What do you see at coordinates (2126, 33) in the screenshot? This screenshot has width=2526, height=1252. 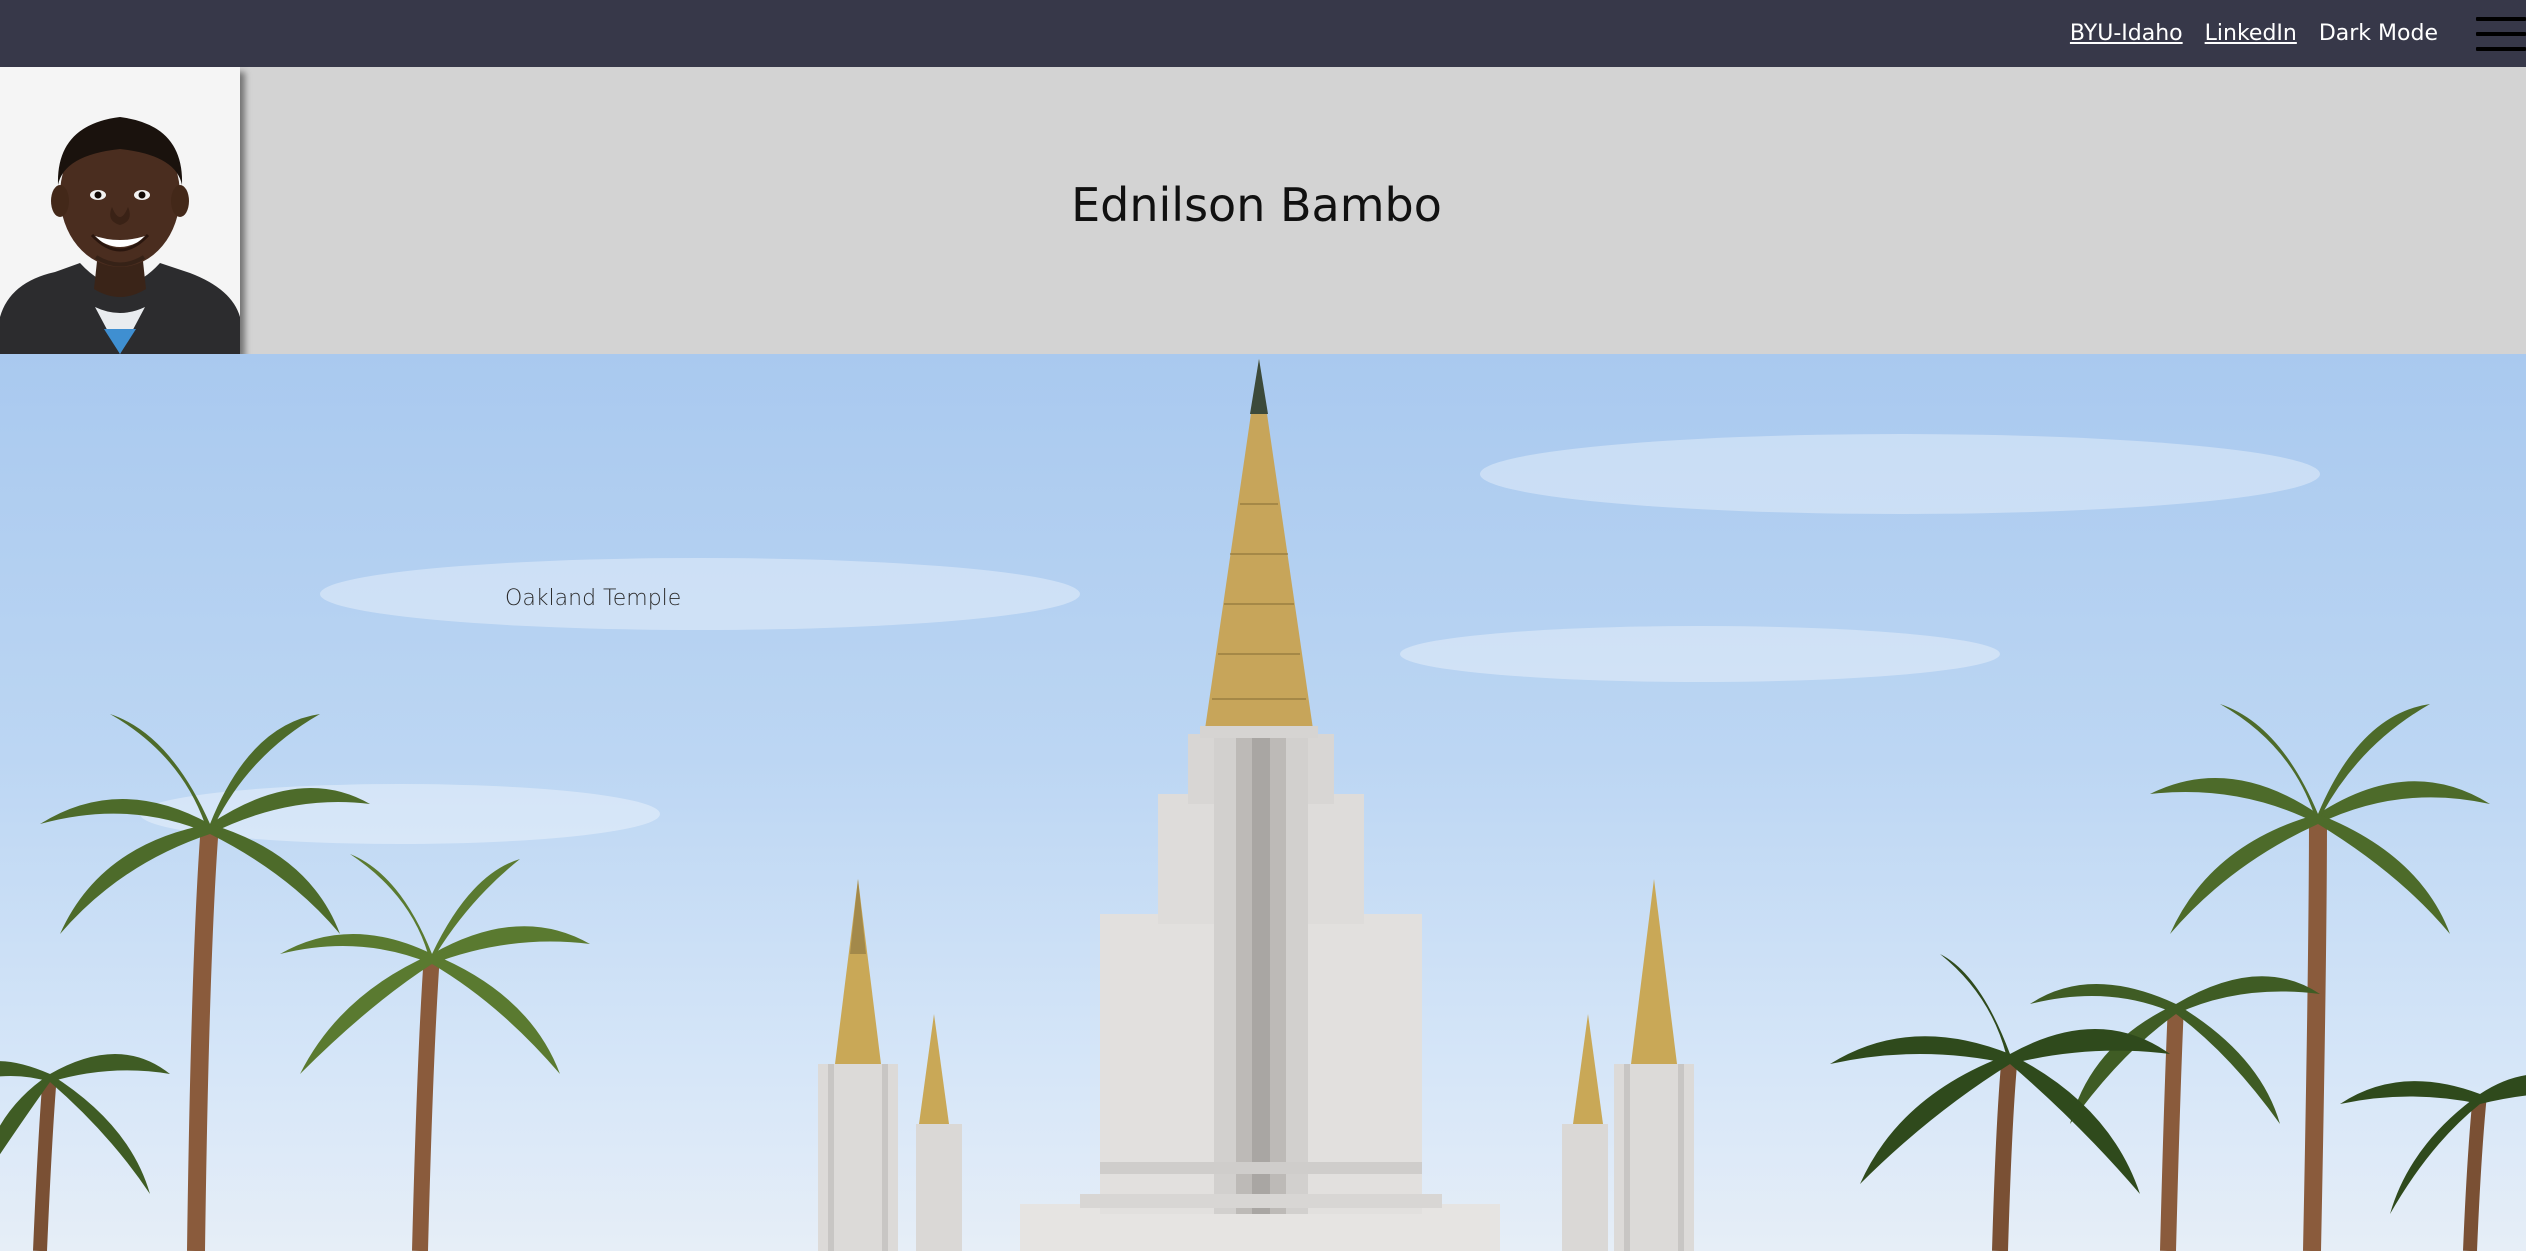 I see `nav-link-byu-idaho: BYU-Idaho` at bounding box center [2126, 33].